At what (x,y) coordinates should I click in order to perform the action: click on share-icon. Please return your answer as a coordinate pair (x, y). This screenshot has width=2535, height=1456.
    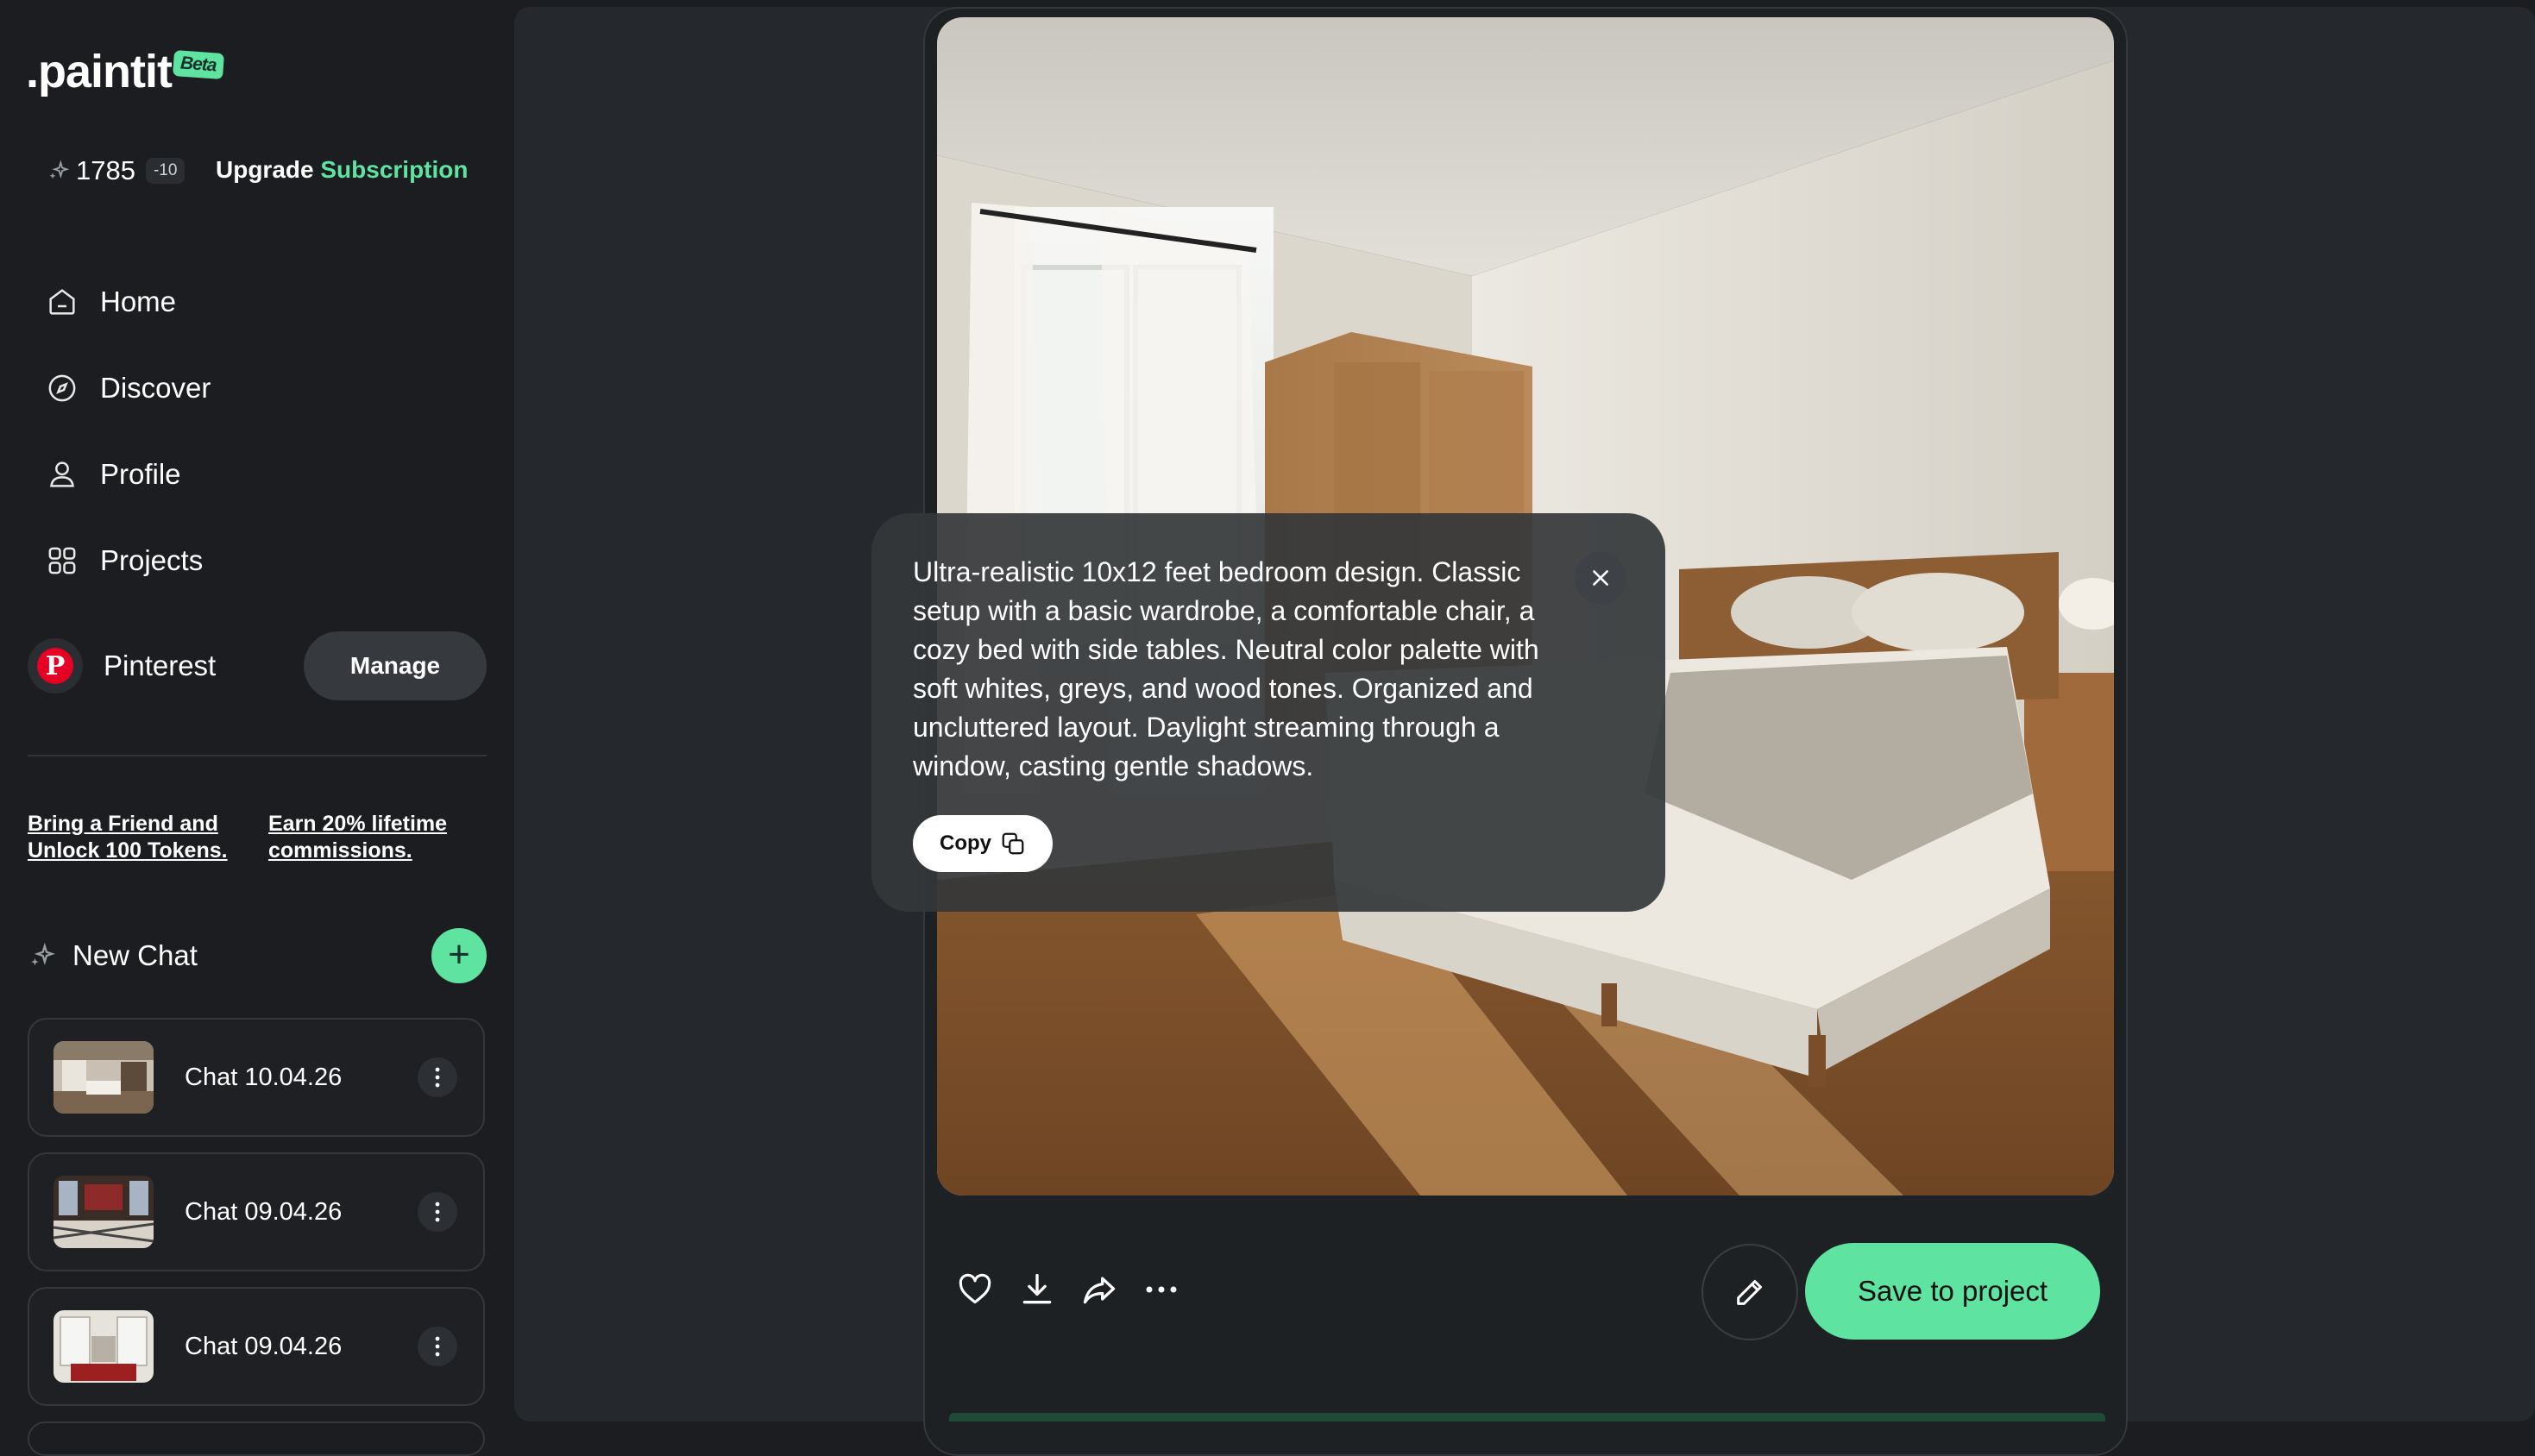
    Looking at the image, I should click on (1099, 1291).